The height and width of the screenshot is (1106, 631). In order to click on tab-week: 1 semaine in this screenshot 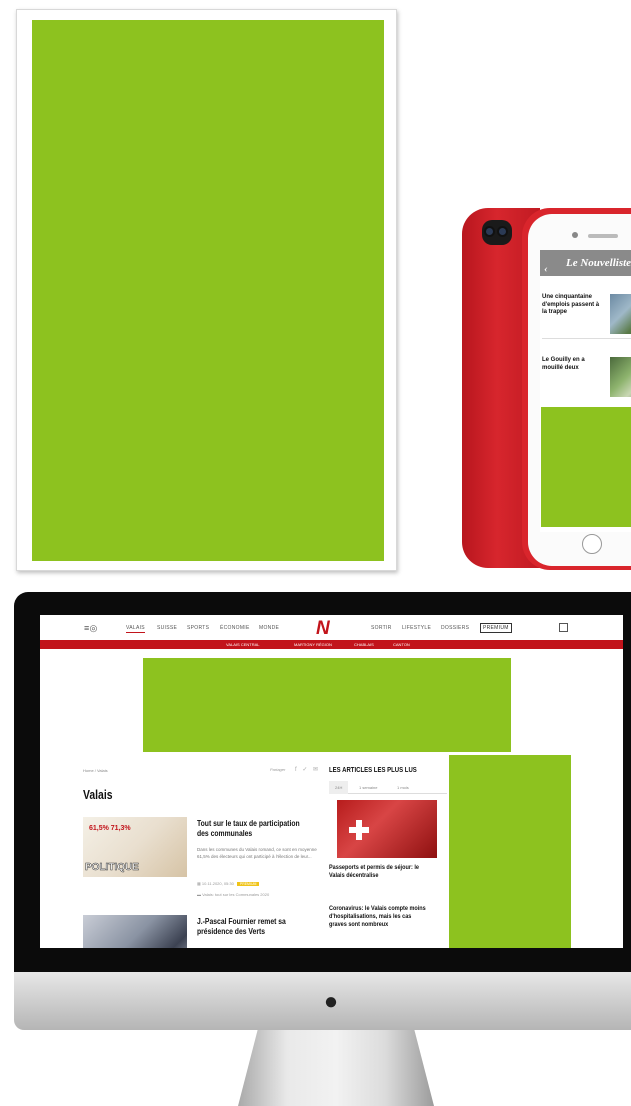, I will do `click(368, 787)`.